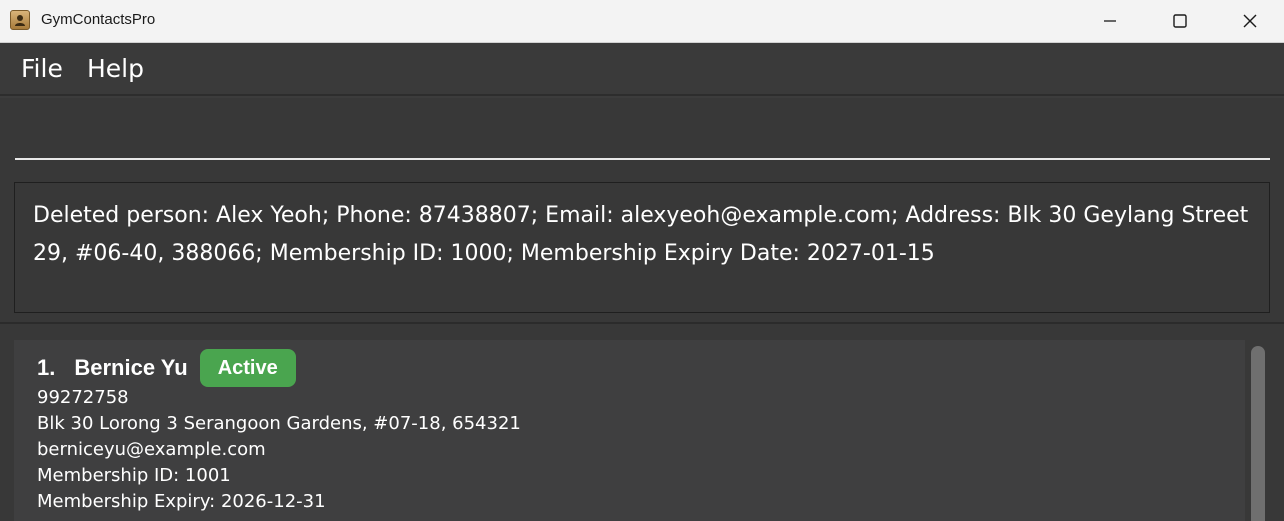 This screenshot has height=521, width=1284. What do you see at coordinates (181, 501) in the screenshot?
I see `person-membership-expiry: Membership Expiry: 2026-12-31` at bounding box center [181, 501].